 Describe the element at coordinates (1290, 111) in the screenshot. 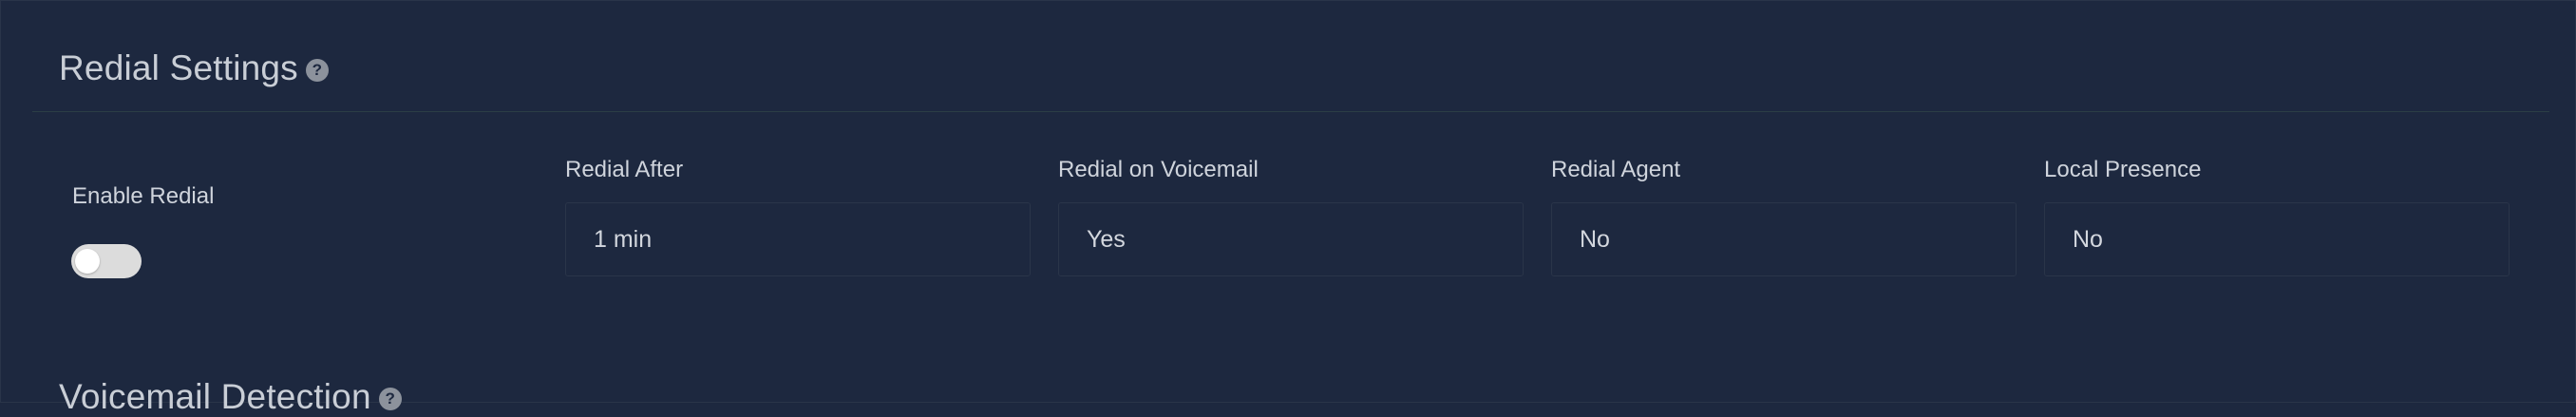

I see `section-divider` at that location.